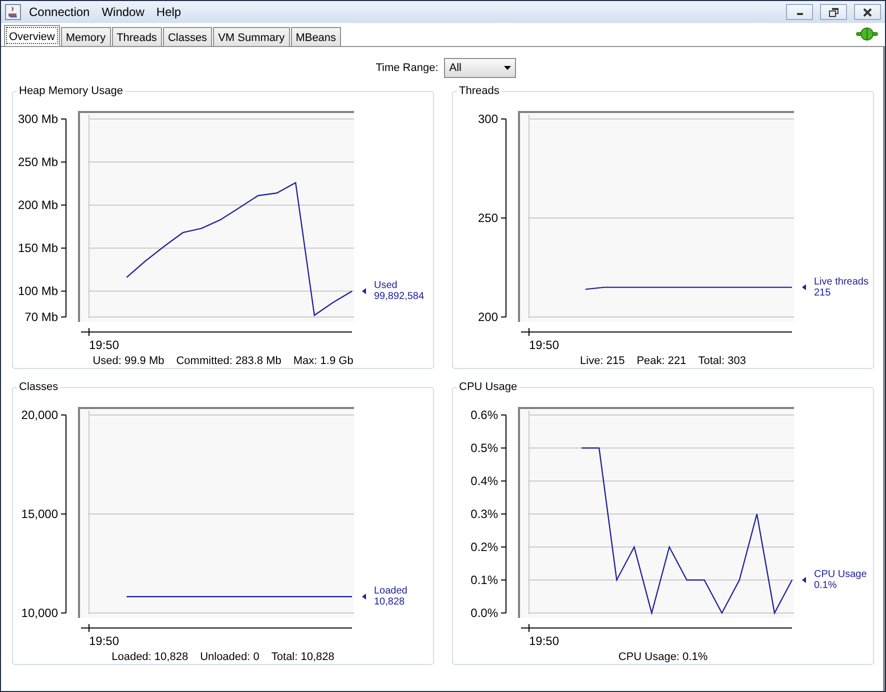 This screenshot has width=886, height=692. I want to click on axis-label: 250, so click(488, 218).